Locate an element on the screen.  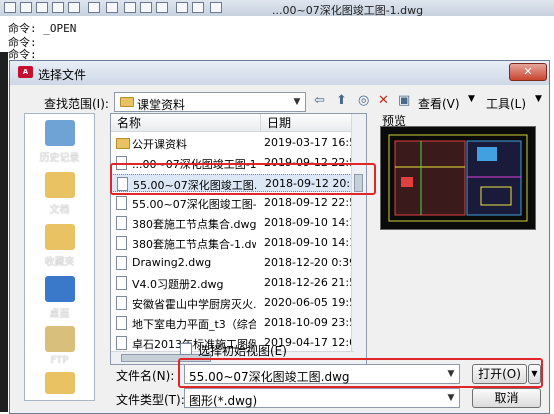
file-row: 380套施工节点集合-1.dwg 2018-09-10 14:17 is located at coordinates (237, 243).